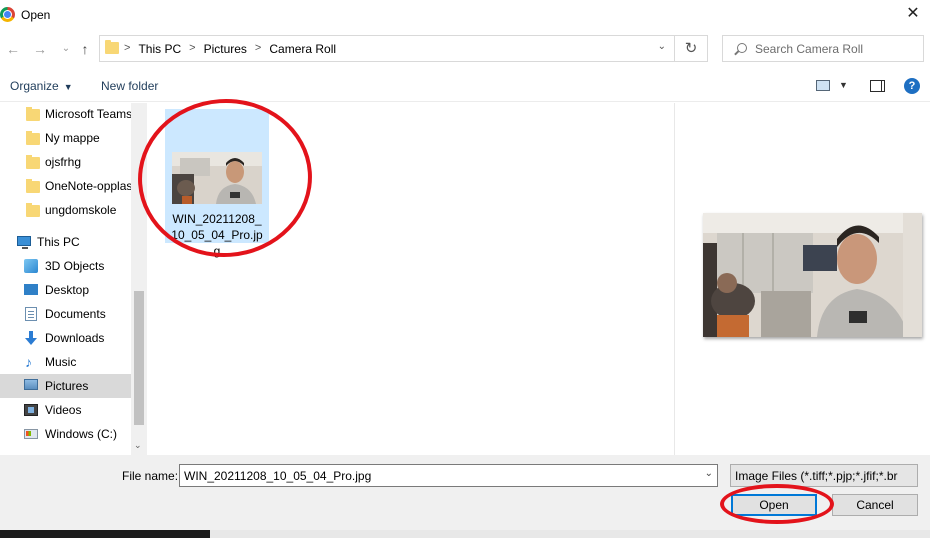  Describe the element at coordinates (68, 87) in the screenshot. I see `caret-down-icon: ▼` at that location.